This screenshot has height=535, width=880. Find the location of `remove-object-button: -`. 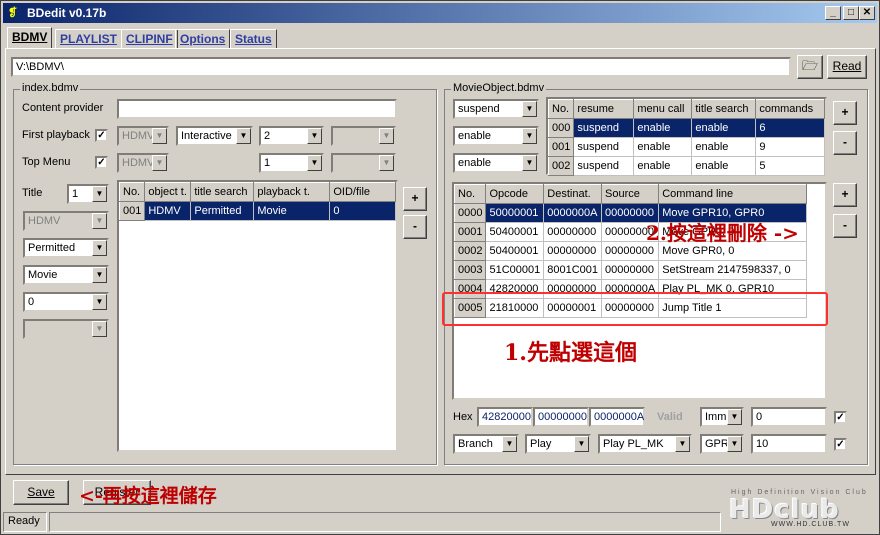

remove-object-button: - is located at coordinates (845, 143).